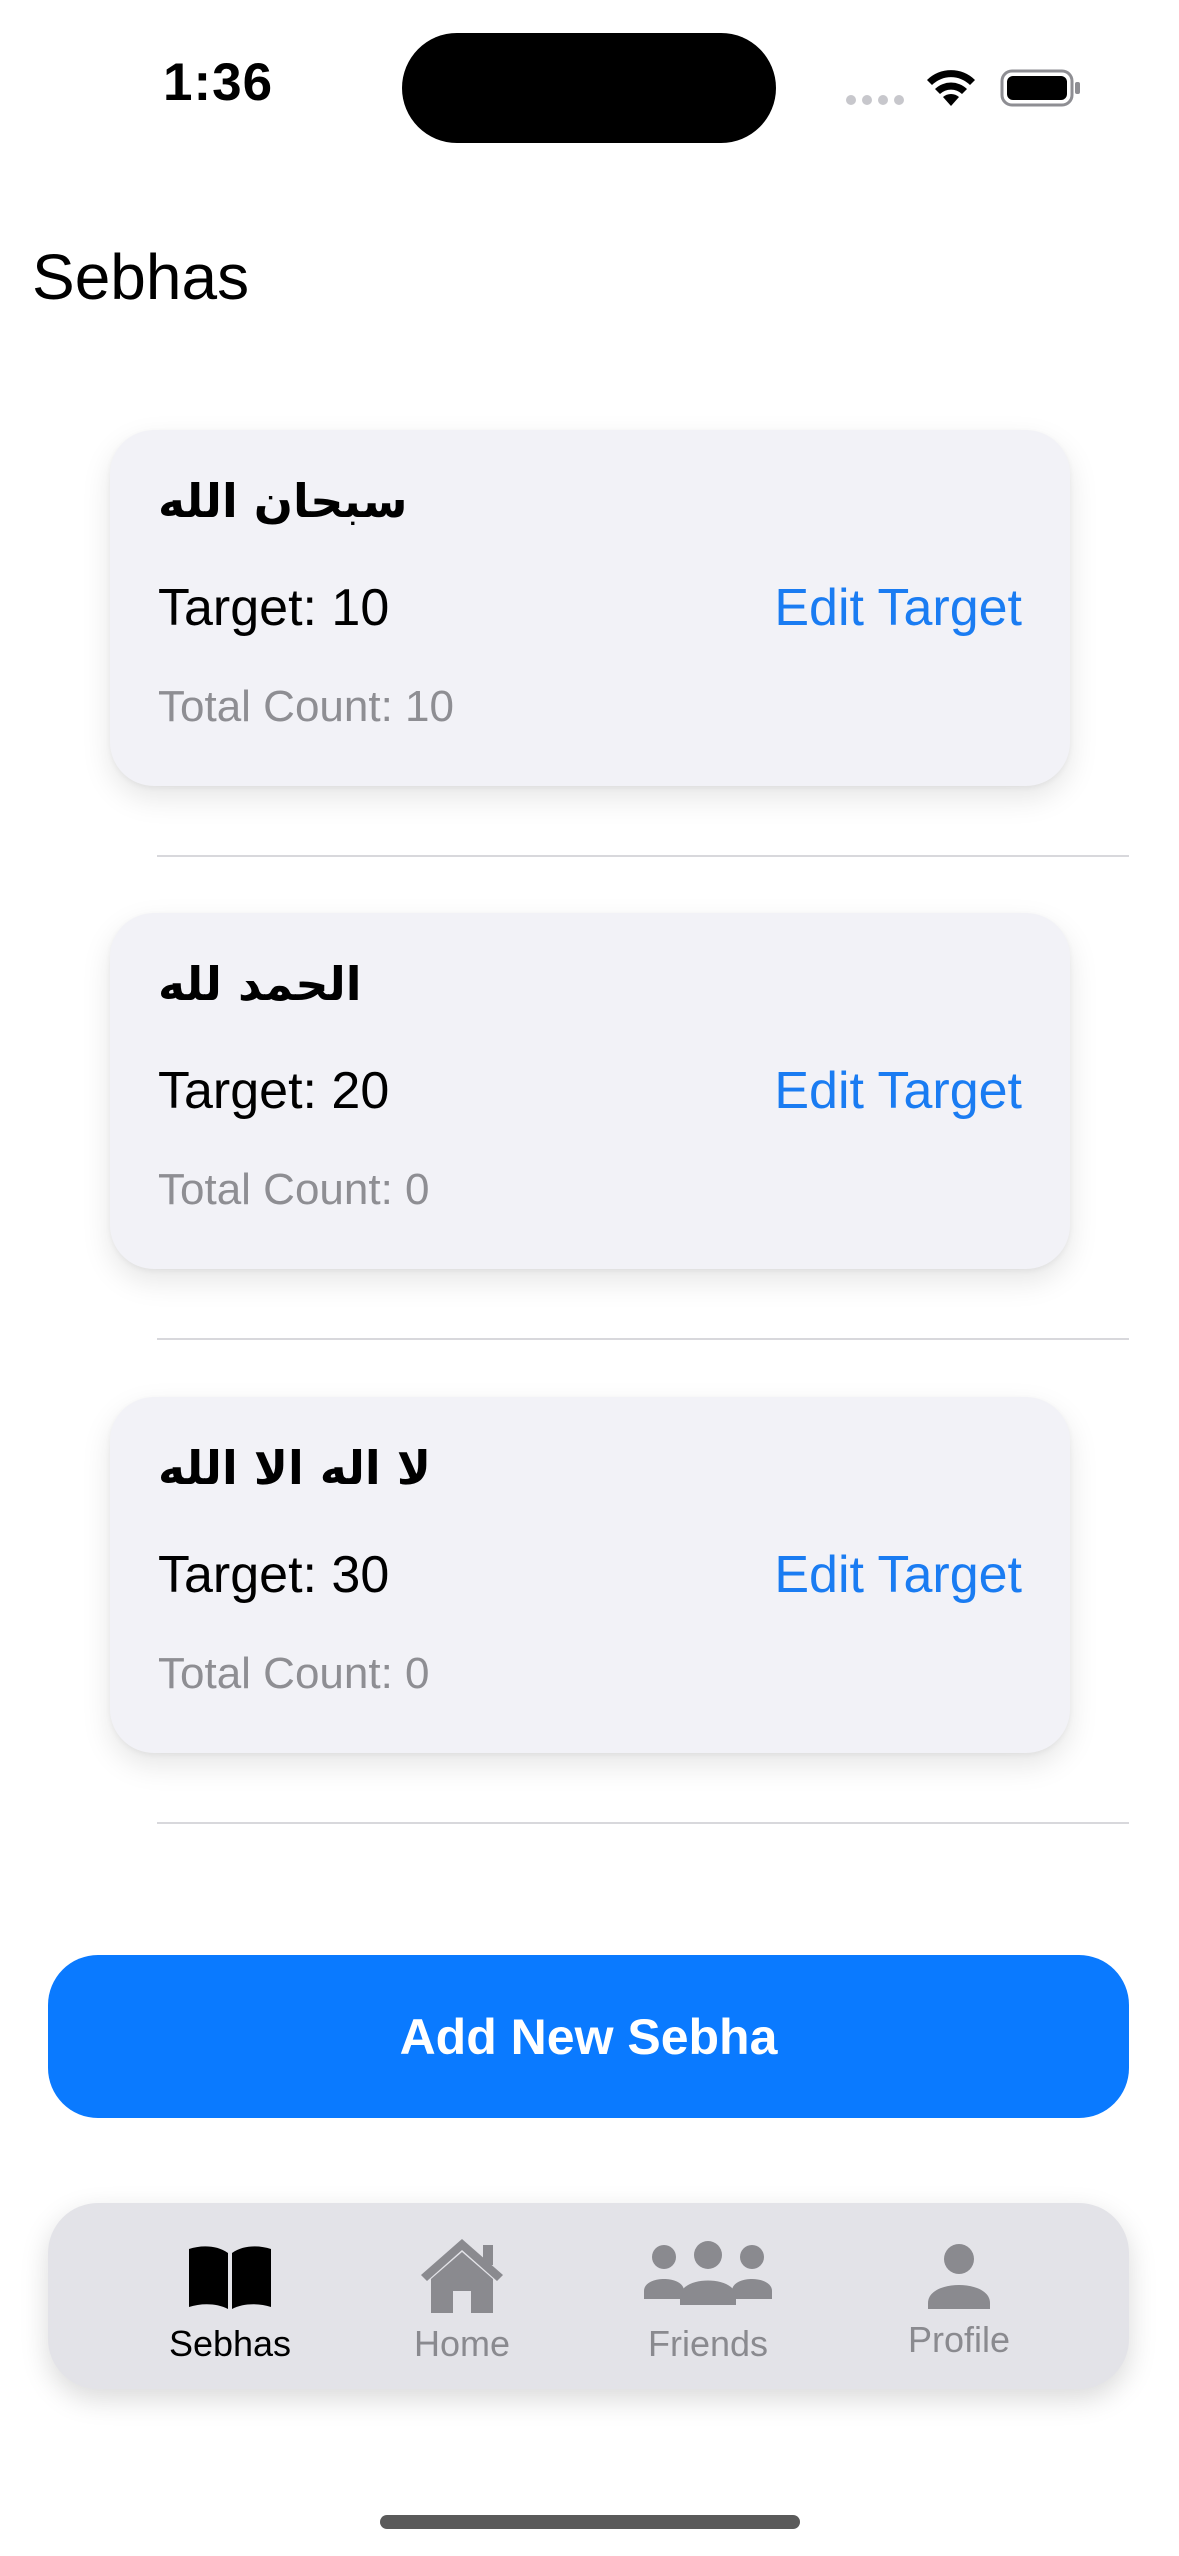 This screenshot has height=2556, width=1179. Describe the element at coordinates (283, 501) in the screenshot. I see `sebha-name: سبحان الله` at that location.